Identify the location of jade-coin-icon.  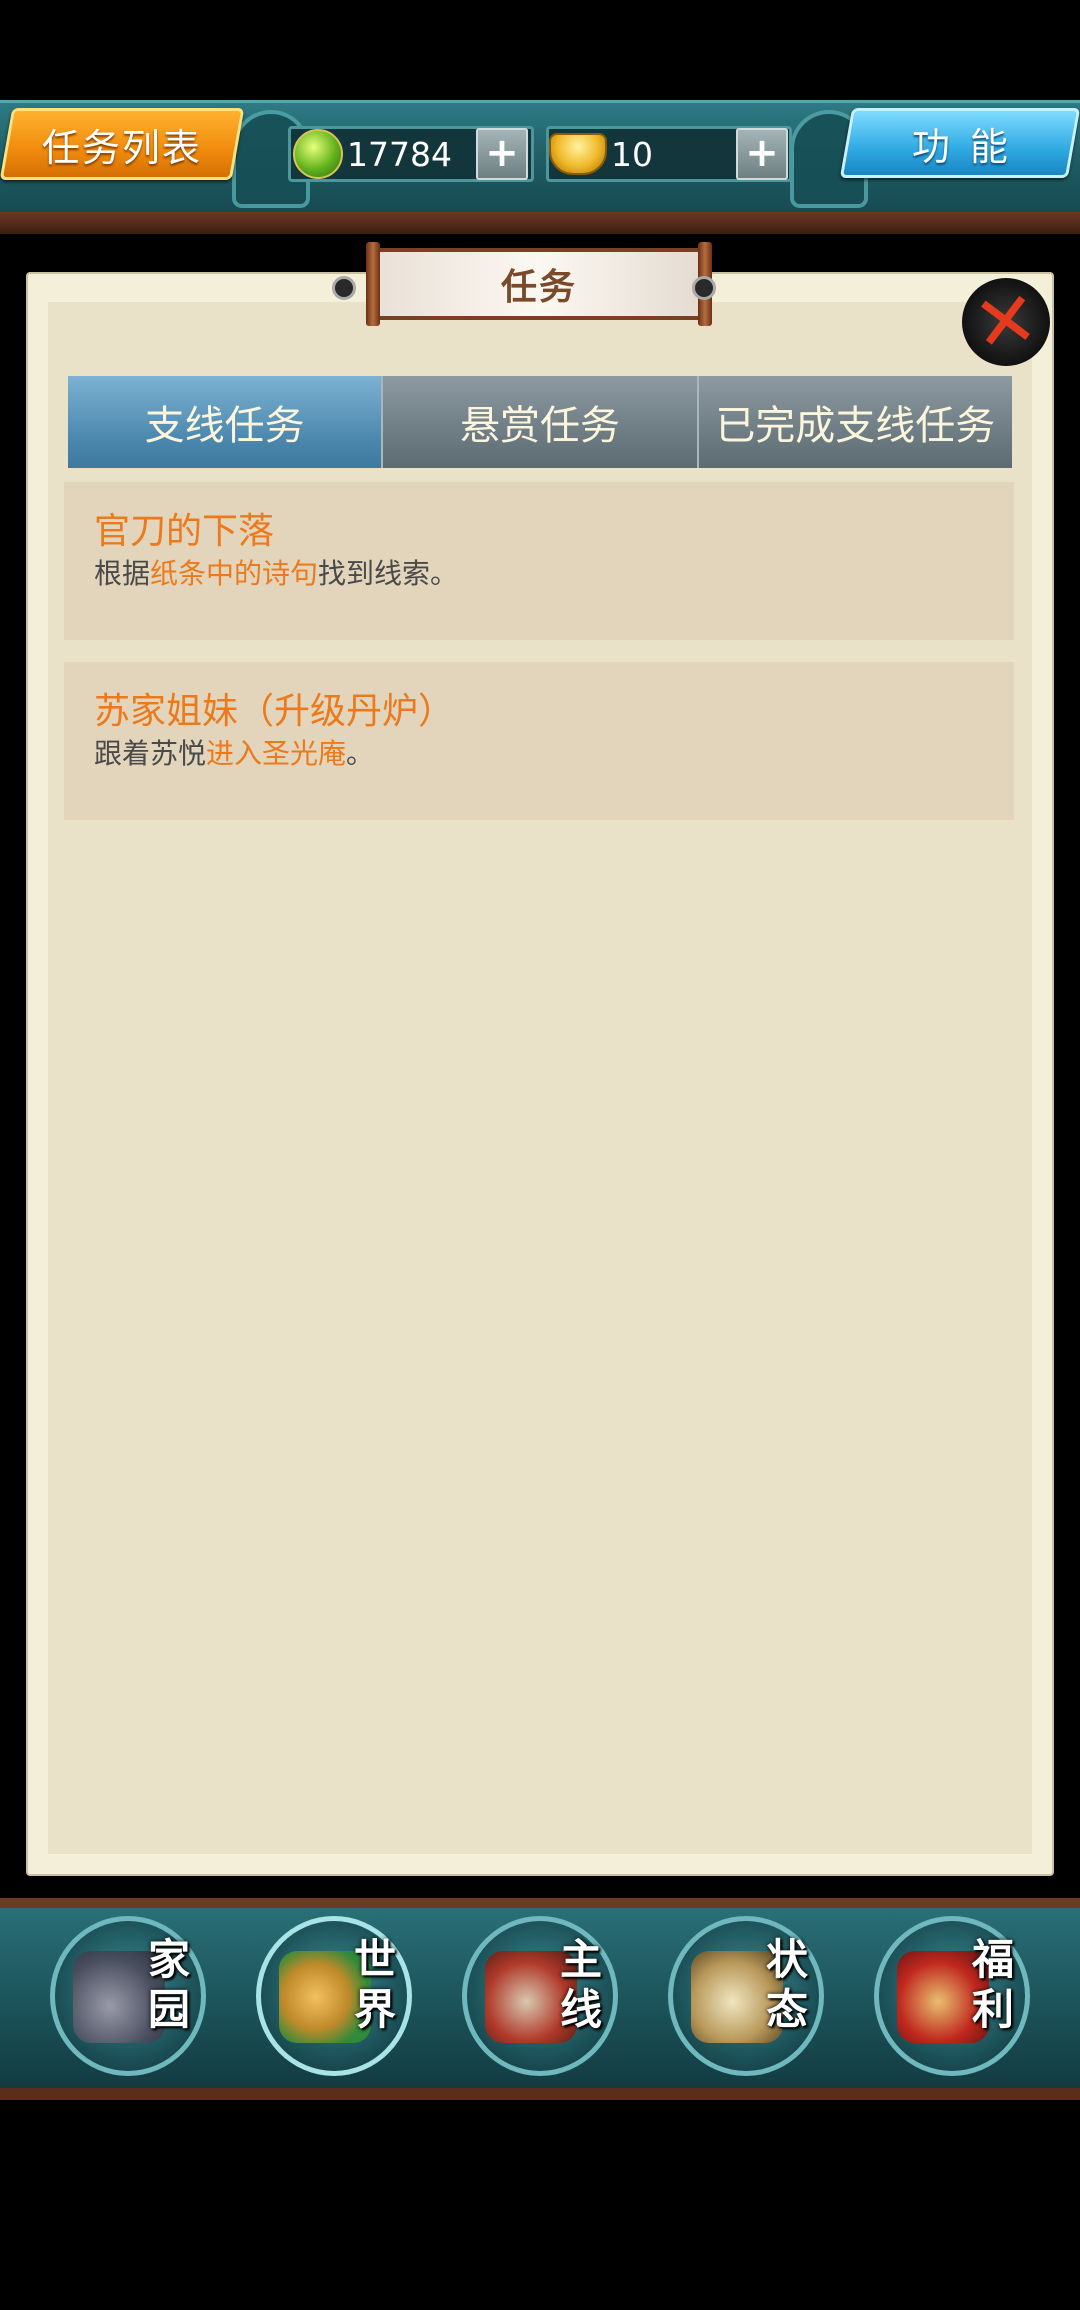
(318, 154).